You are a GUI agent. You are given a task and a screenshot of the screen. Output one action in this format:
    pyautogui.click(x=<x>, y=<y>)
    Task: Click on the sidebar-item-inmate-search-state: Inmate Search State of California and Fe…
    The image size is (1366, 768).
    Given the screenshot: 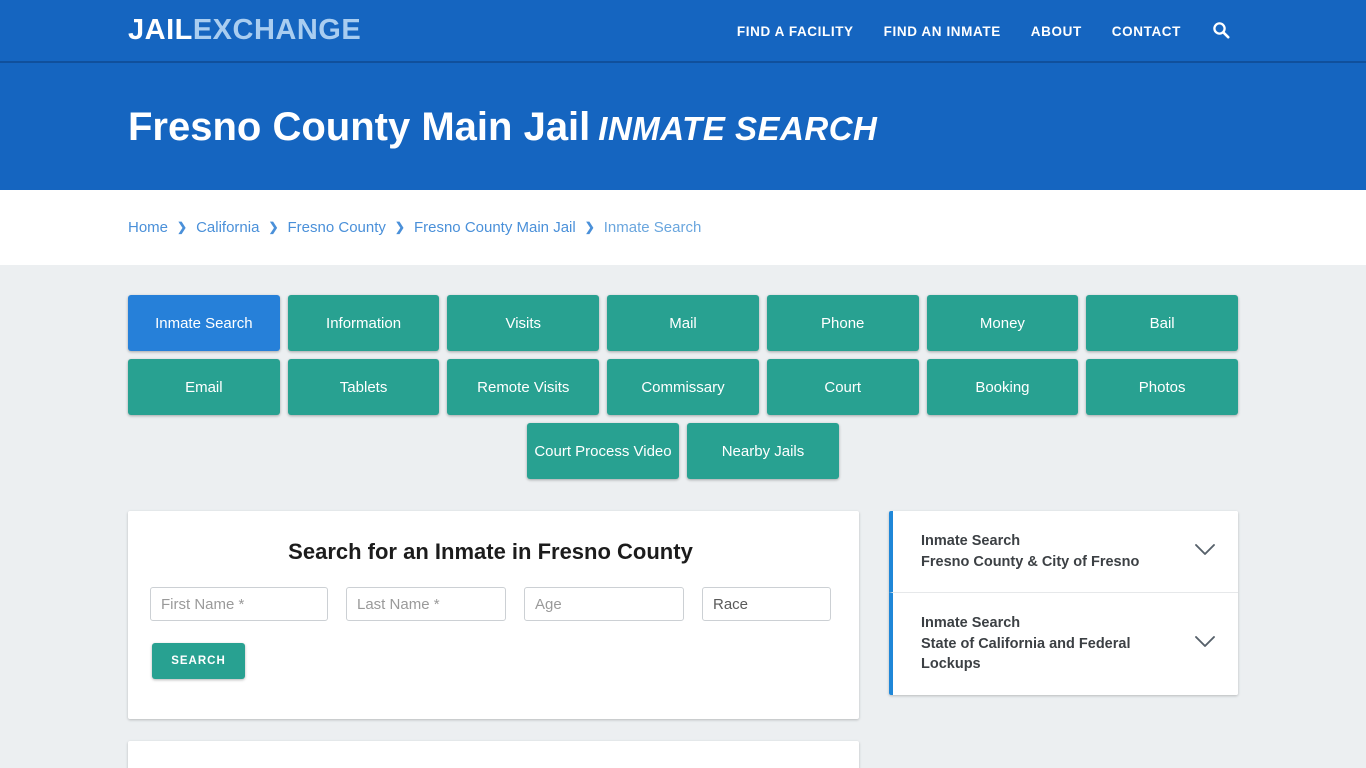 What is the action you would take?
    pyautogui.click(x=1063, y=643)
    